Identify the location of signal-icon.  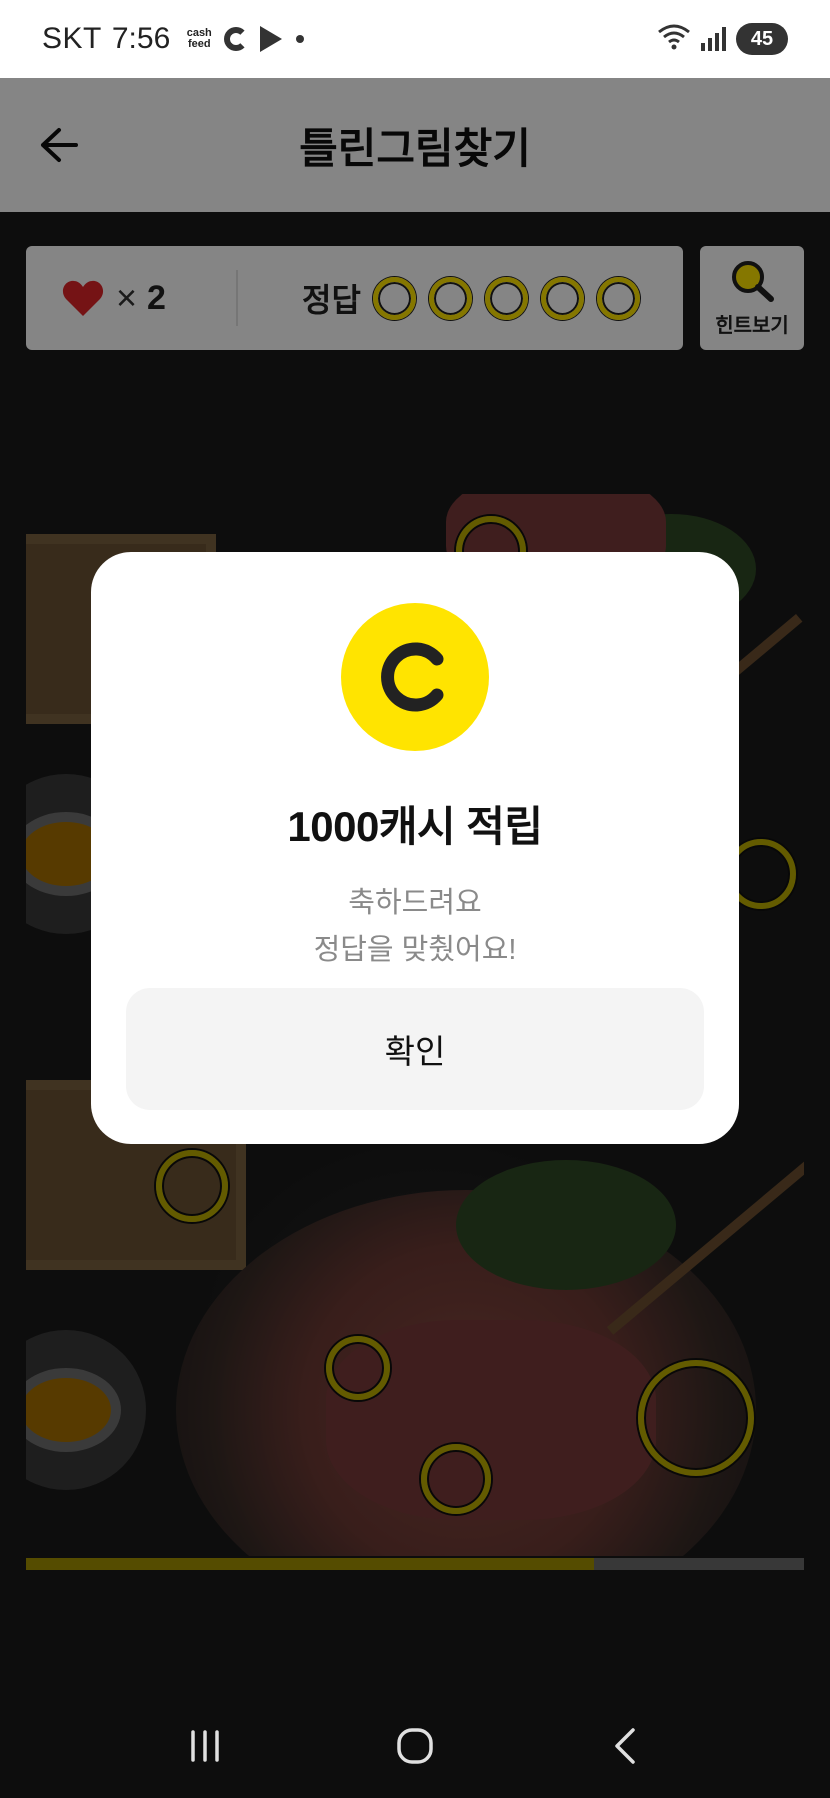
(713, 39).